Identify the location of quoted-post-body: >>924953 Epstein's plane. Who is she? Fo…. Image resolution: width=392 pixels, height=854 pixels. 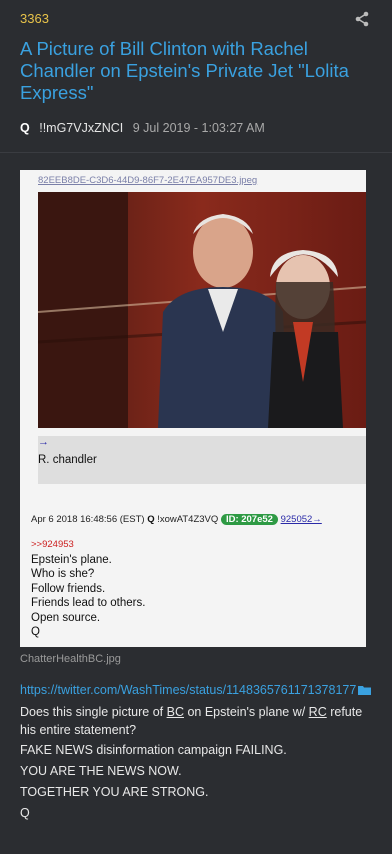
(88, 589).